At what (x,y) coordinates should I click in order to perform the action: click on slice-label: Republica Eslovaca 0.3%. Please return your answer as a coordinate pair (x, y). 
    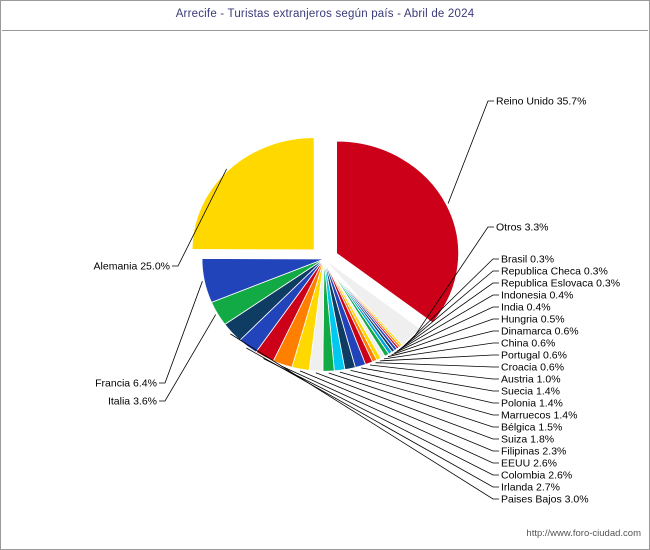
    Looking at the image, I should click on (560, 284).